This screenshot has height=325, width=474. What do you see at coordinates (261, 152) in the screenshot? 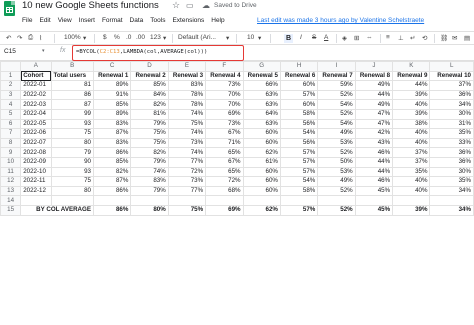
I see `data-cell: 62%` at bounding box center [261, 152].